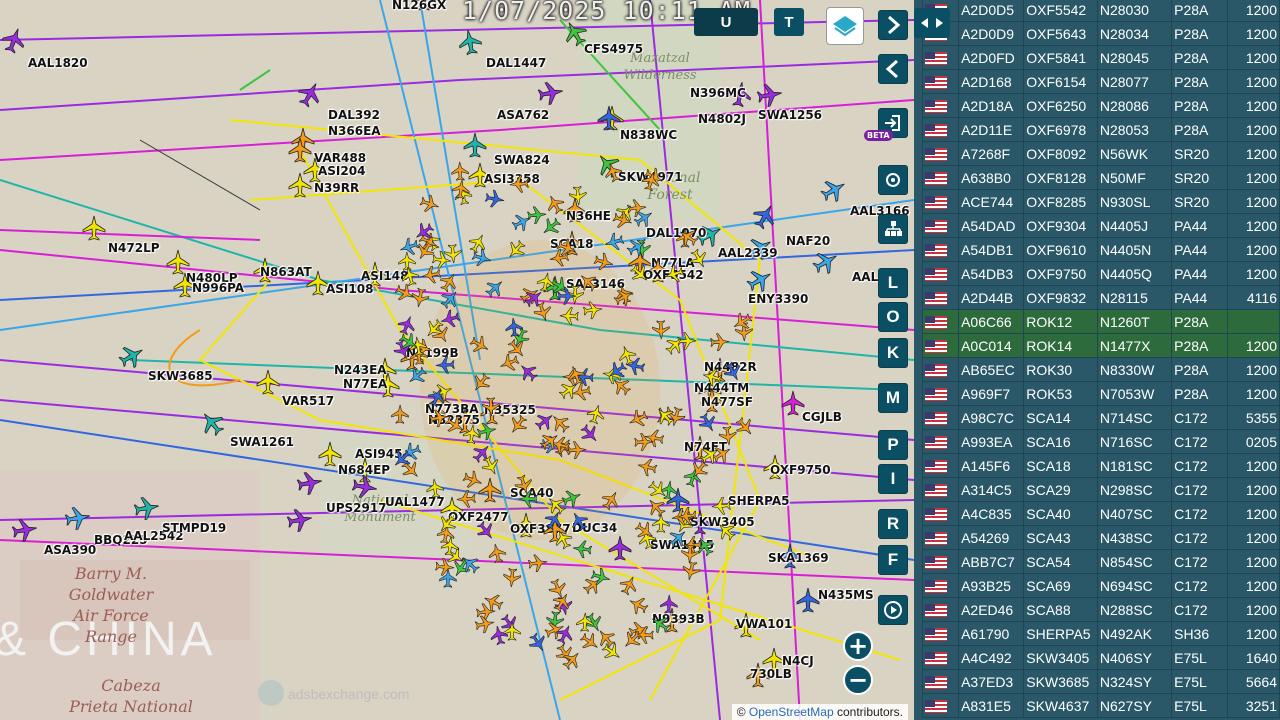  I want to click on table-row: A93B25 SCA69 N694SC C172 1200, so click(1100, 585).